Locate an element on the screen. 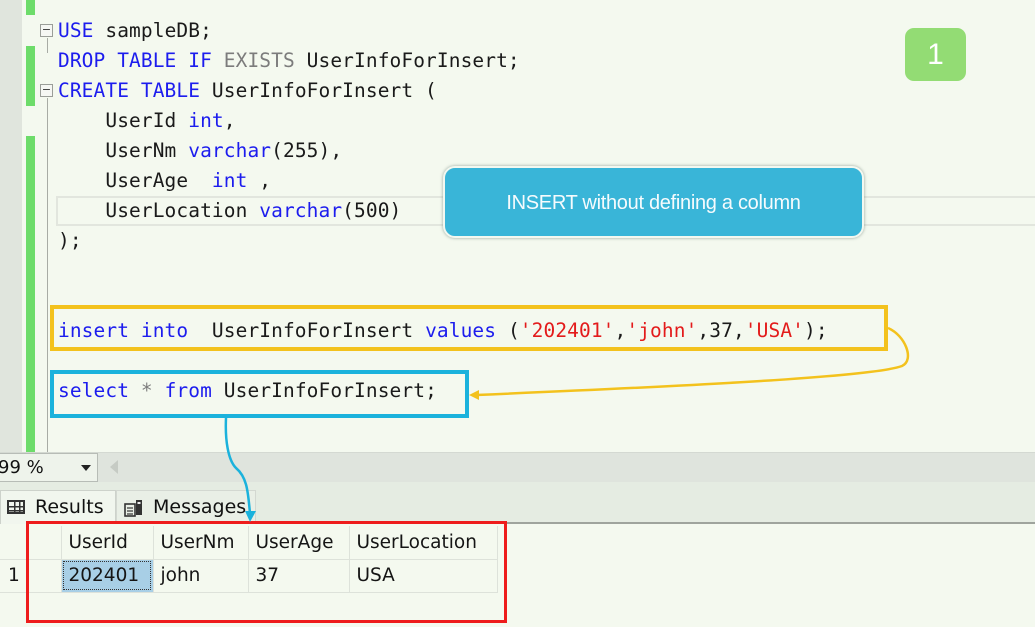 The image size is (1035, 627). code-token: CREATE TABLE is located at coordinates (129, 90).